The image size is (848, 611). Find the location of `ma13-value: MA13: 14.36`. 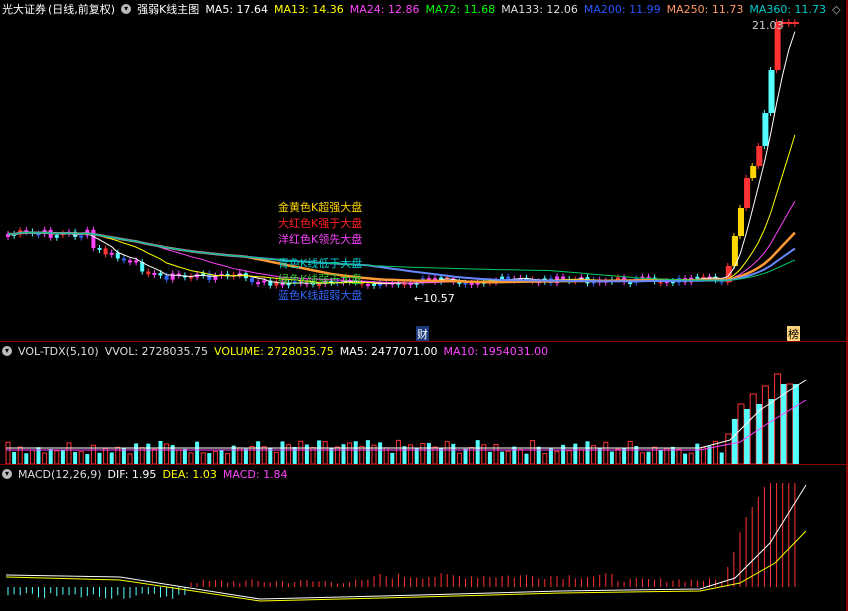

ma13-value: MA13: 14.36 is located at coordinates (309, 9).